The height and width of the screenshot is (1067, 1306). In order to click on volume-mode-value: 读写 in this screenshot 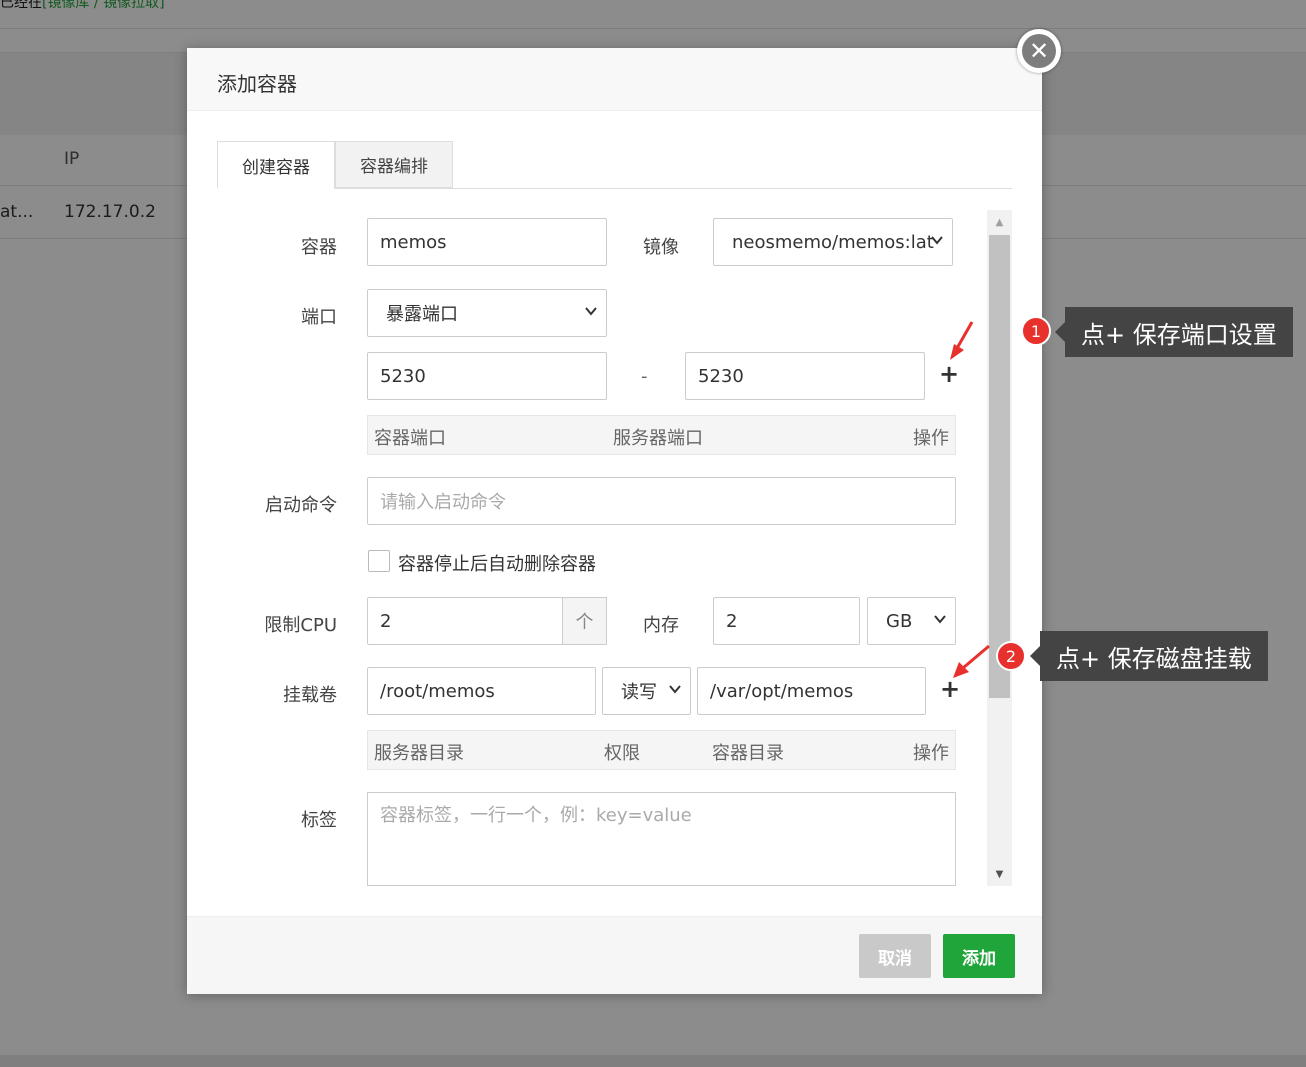, I will do `click(639, 692)`.